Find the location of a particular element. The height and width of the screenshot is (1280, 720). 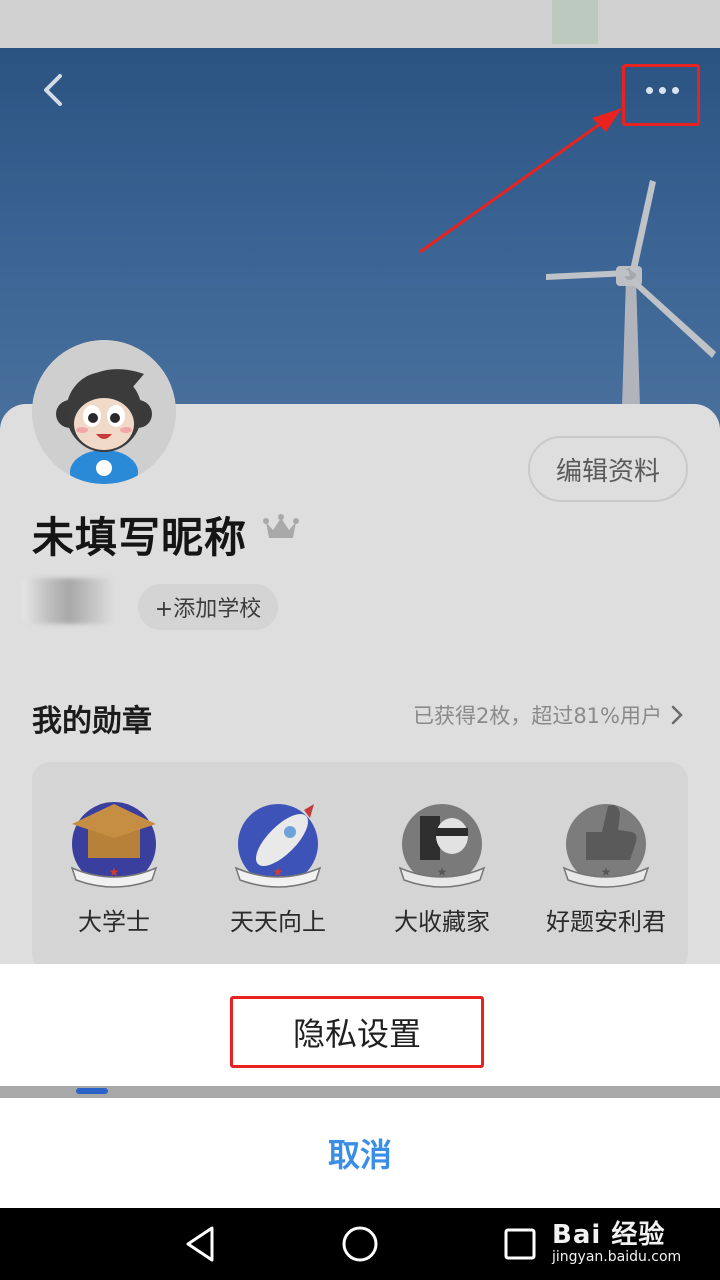

medal-label: 大收藏家 is located at coordinates (442, 922).